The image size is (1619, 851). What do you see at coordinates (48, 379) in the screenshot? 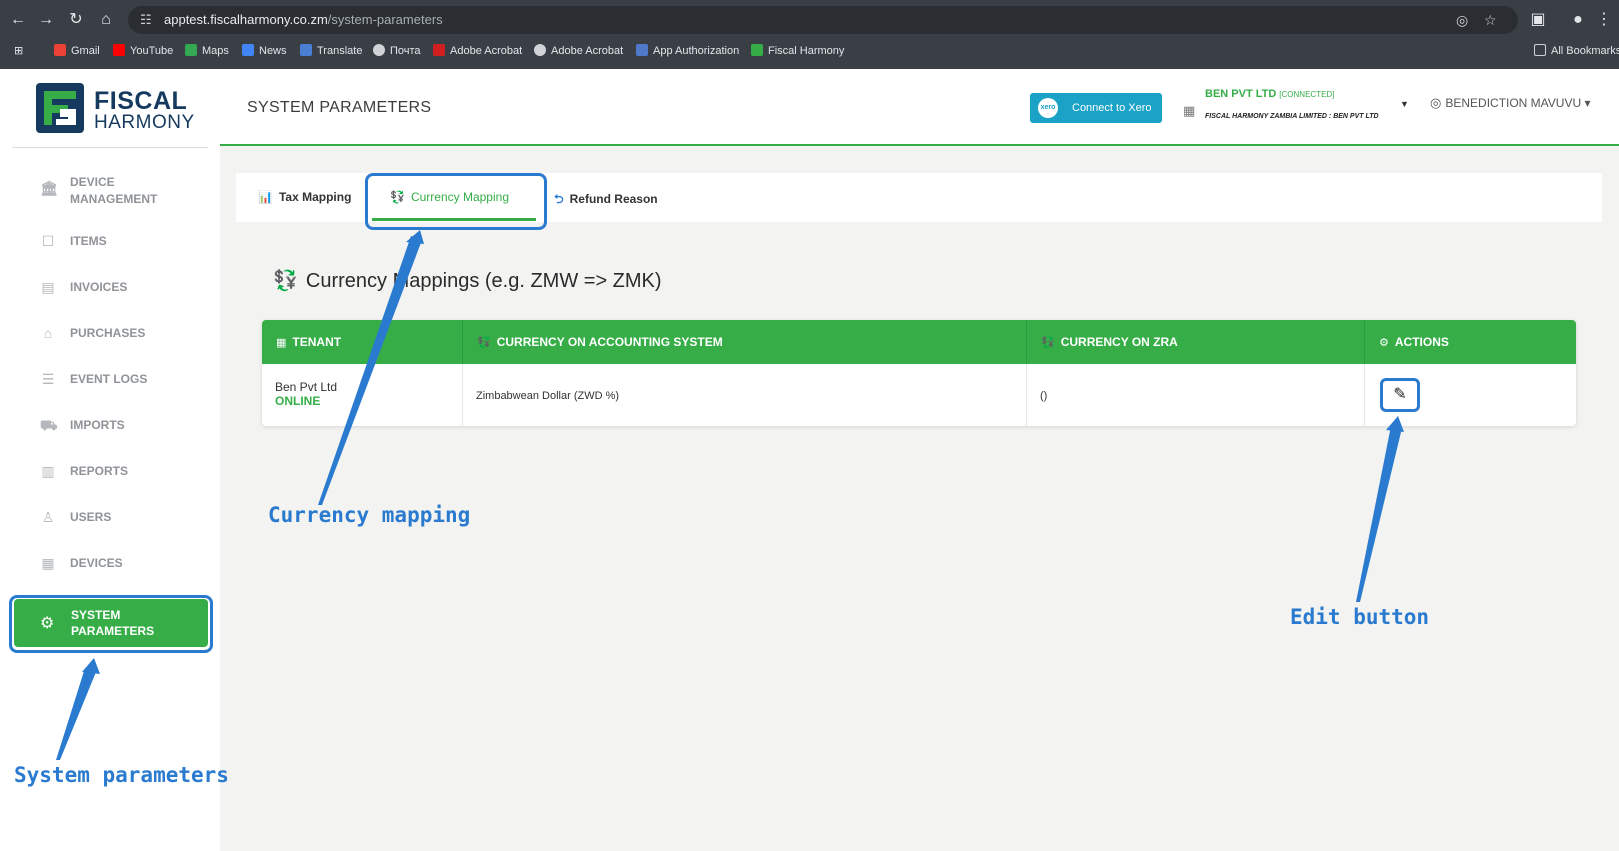
I see `log-icon: ☰` at bounding box center [48, 379].